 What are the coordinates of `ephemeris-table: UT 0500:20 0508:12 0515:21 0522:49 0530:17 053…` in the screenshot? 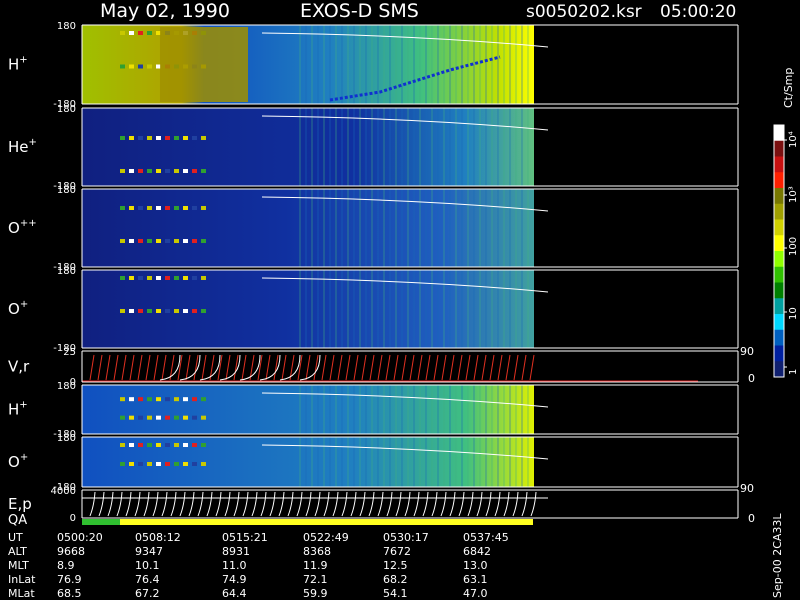 It's located at (258, 565).